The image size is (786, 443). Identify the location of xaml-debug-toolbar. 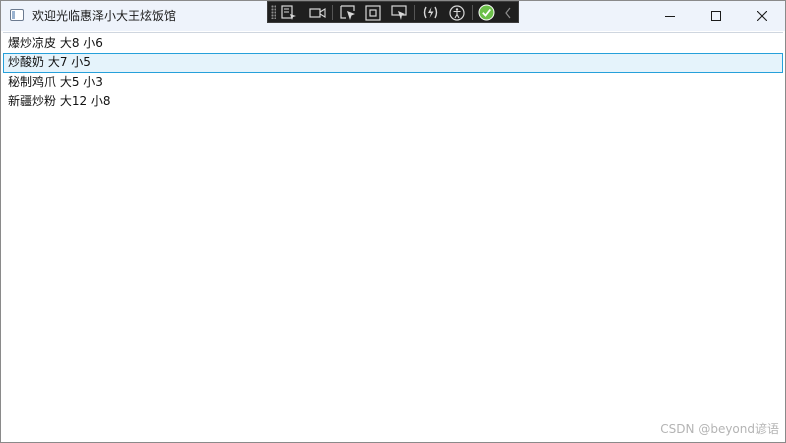
(393, 12).